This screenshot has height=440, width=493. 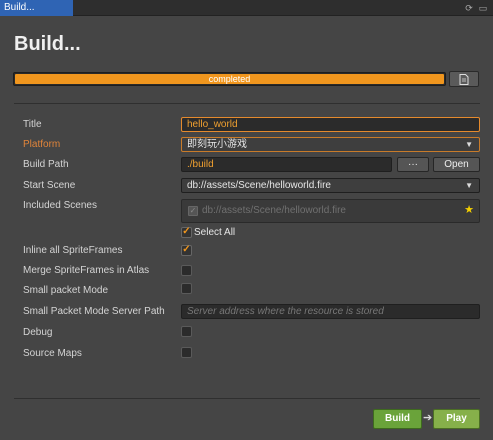 I want to click on build-path-input: ./build, so click(x=286, y=164).